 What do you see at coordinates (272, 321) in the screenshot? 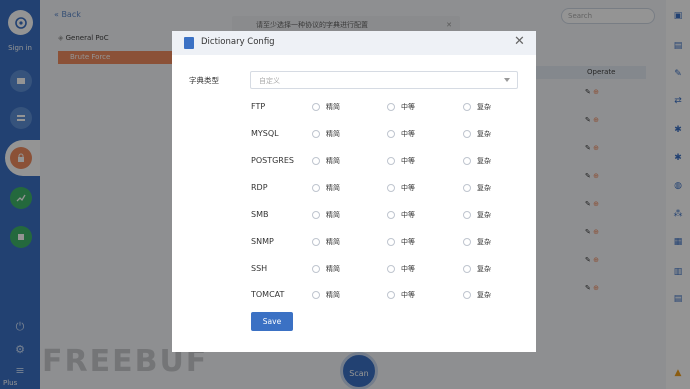
I see `save-button: Save` at bounding box center [272, 321].